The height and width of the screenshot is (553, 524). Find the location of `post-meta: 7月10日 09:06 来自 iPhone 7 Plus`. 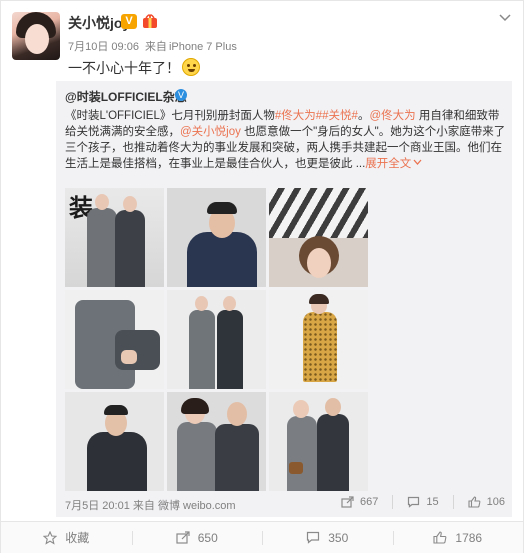

post-meta: 7月10日 09:06 来自 iPhone 7 Plus is located at coordinates (155, 46).